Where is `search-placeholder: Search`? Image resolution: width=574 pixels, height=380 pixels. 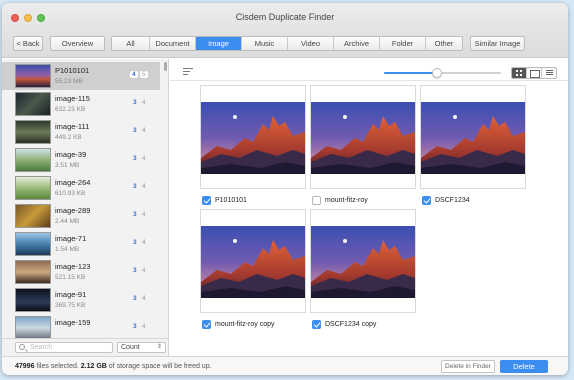 search-placeholder: Search is located at coordinates (41, 347).